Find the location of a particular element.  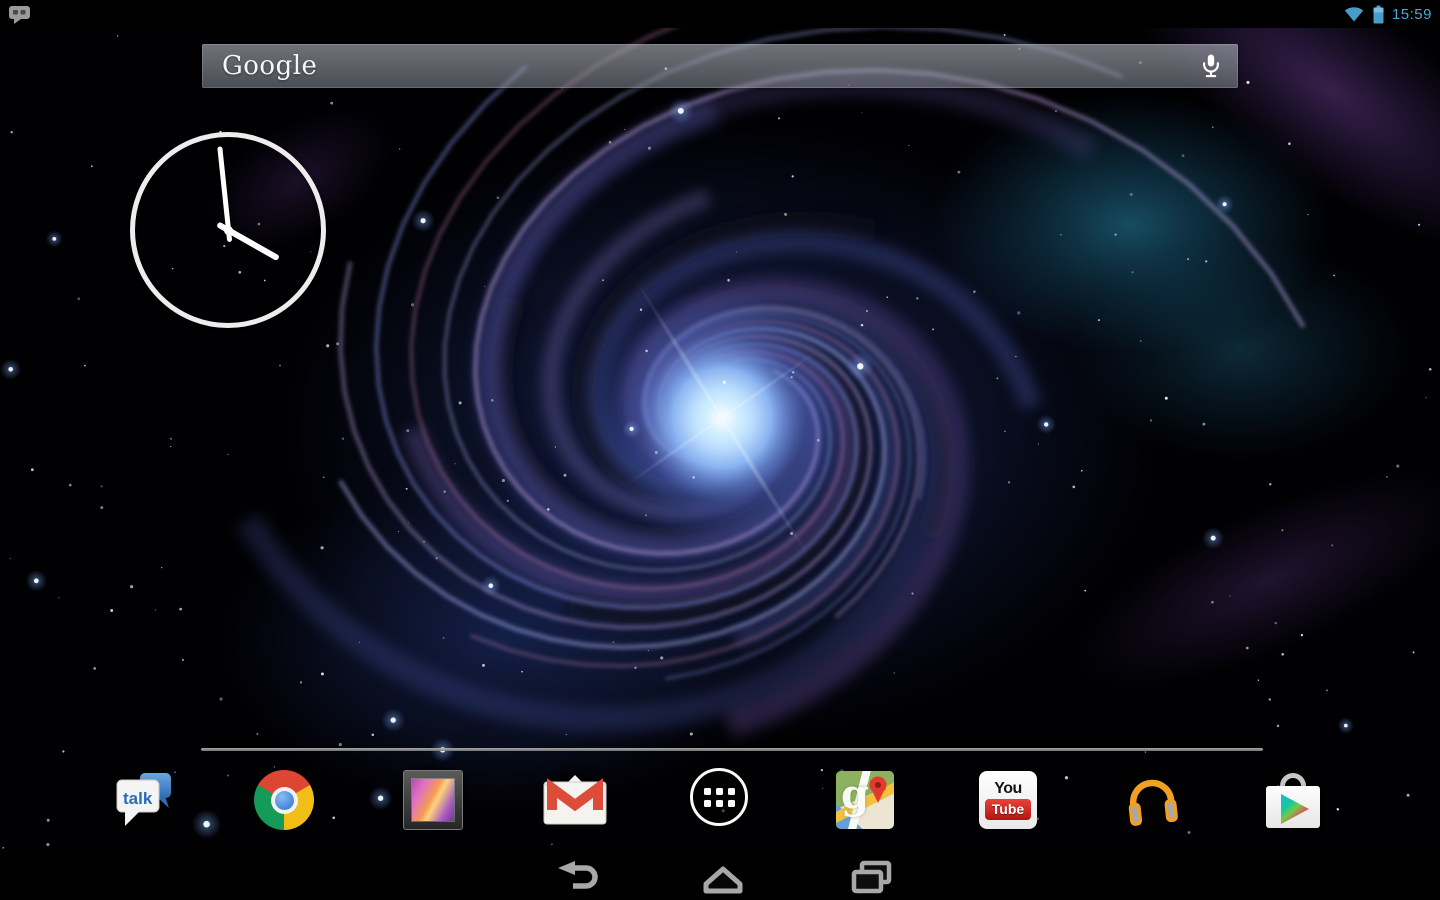

dock-app-maps: g is located at coordinates (865, 800).